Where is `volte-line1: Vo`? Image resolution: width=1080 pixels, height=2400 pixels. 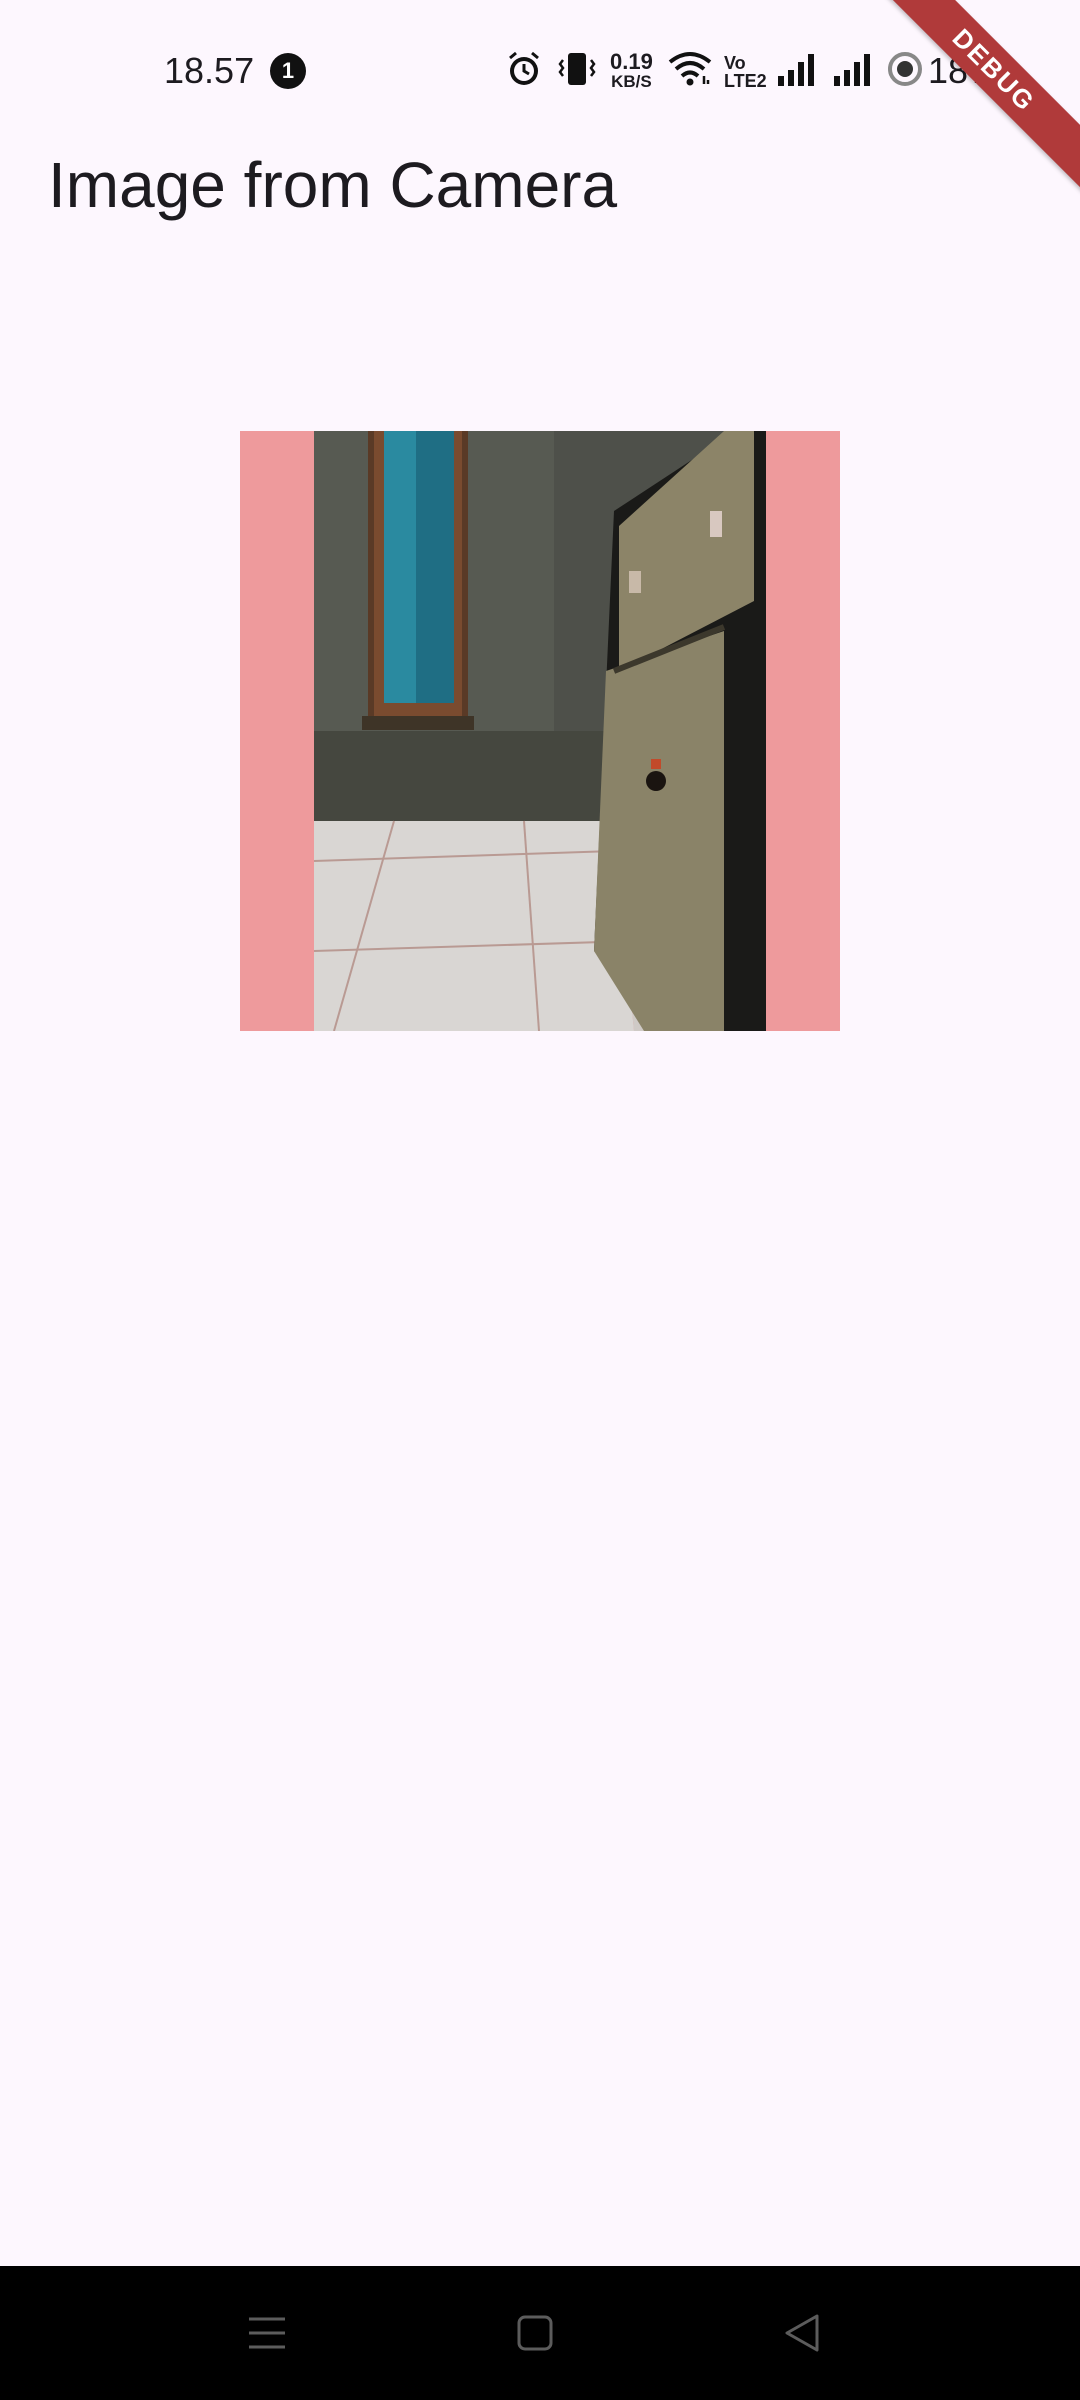 volte-line1: Vo is located at coordinates (735, 63).